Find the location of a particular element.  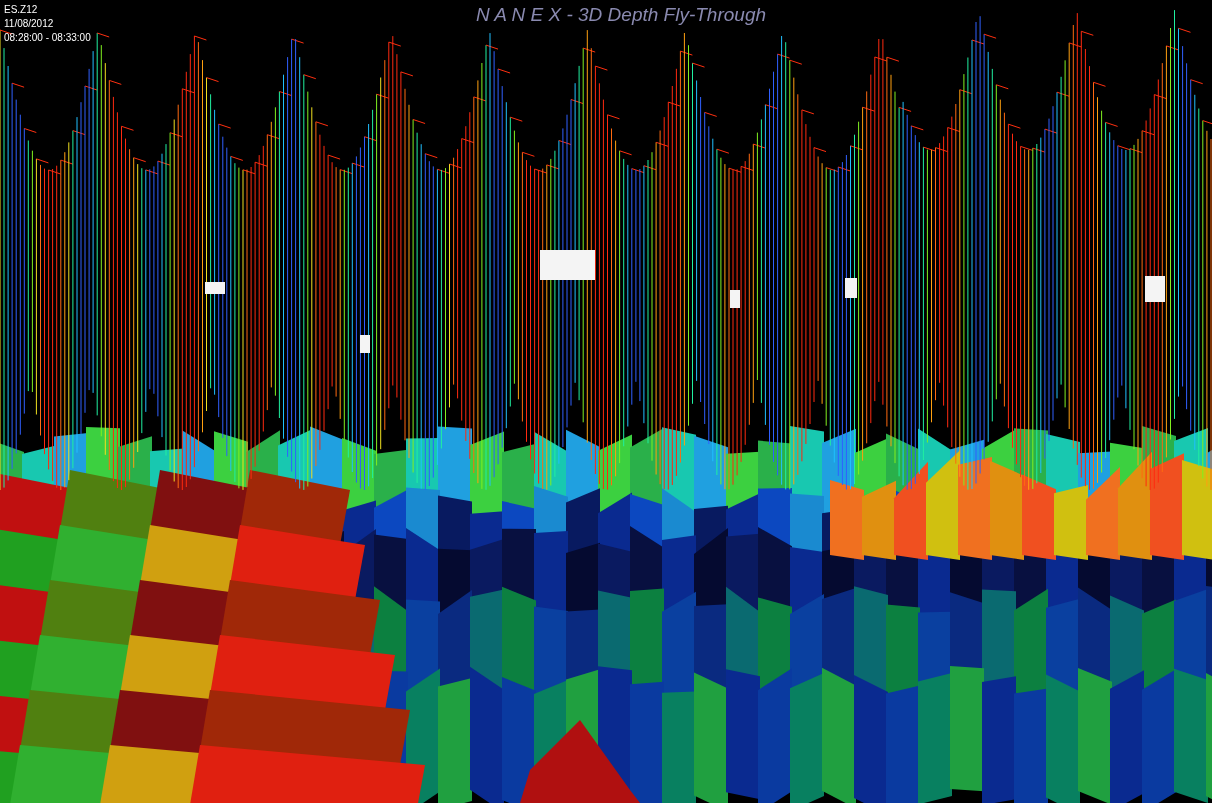

date-label: 11/08/2012 is located at coordinates (29, 23).